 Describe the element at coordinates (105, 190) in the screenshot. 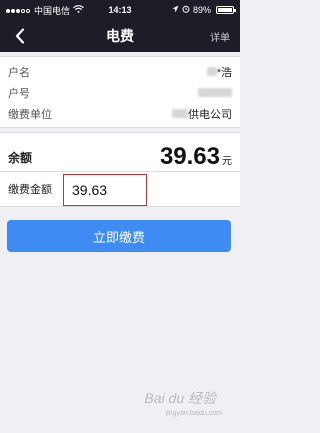

I see `payment-amount-input` at that location.